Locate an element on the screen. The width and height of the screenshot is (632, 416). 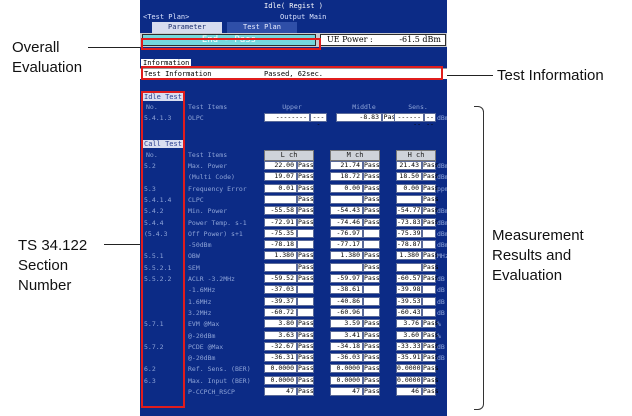
row-value-ch2: 46 is located at coordinates (409, 391).